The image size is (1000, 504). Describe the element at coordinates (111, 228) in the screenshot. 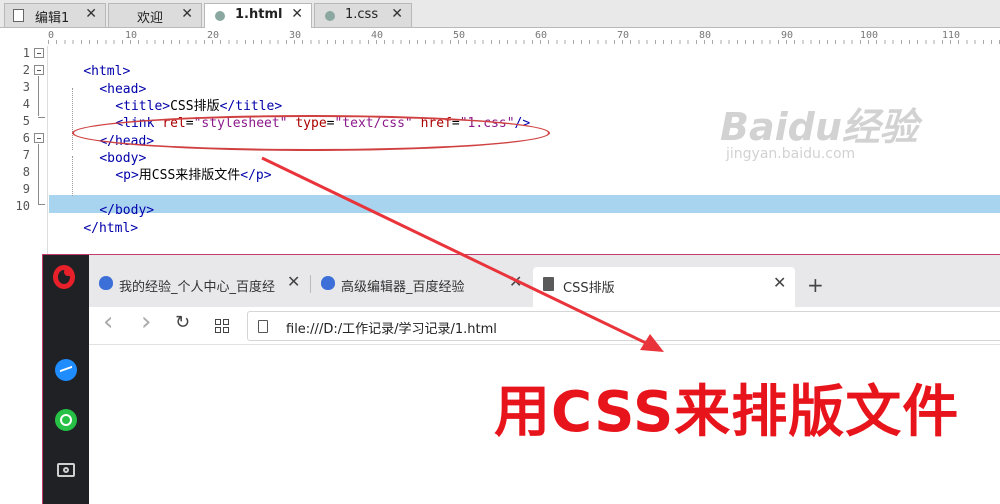

I see `html-tag: </html>` at that location.